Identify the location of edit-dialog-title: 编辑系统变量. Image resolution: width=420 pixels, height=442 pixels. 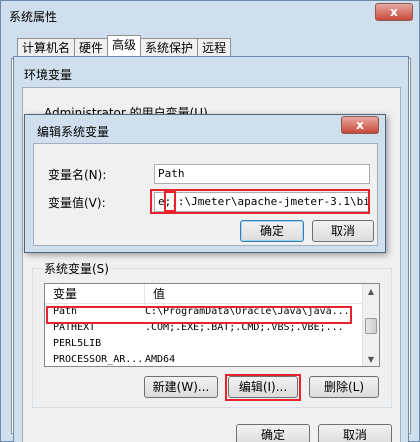
(73, 132).